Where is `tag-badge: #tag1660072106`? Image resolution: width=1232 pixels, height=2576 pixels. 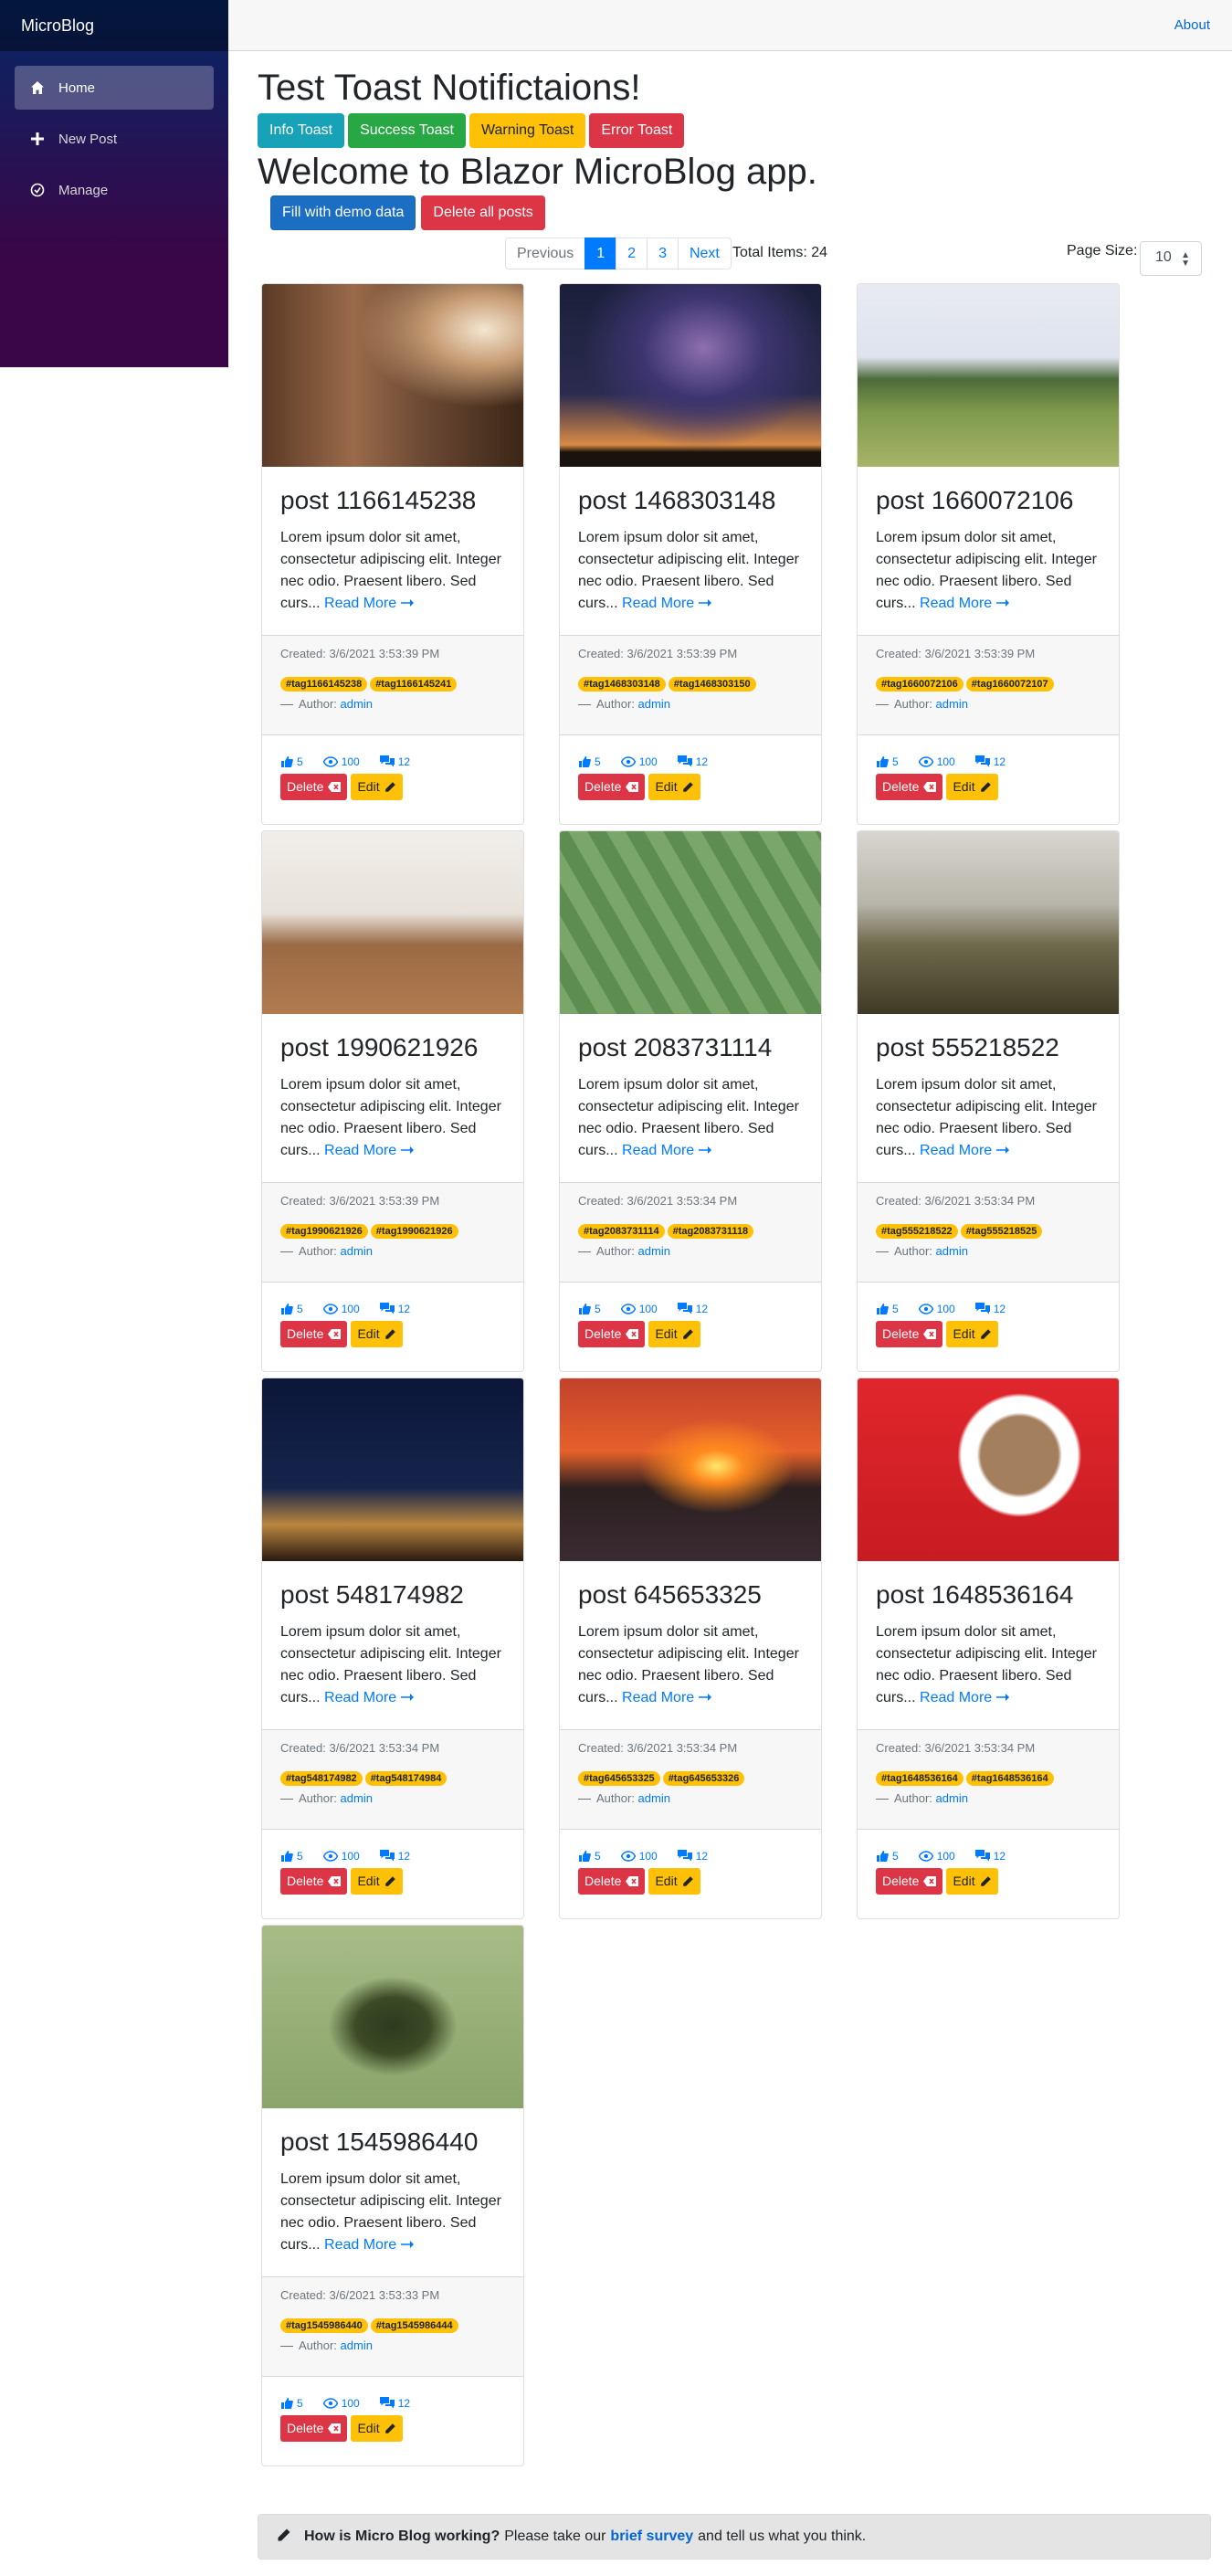
tag-badge: #tag1660072106 is located at coordinates (920, 684).